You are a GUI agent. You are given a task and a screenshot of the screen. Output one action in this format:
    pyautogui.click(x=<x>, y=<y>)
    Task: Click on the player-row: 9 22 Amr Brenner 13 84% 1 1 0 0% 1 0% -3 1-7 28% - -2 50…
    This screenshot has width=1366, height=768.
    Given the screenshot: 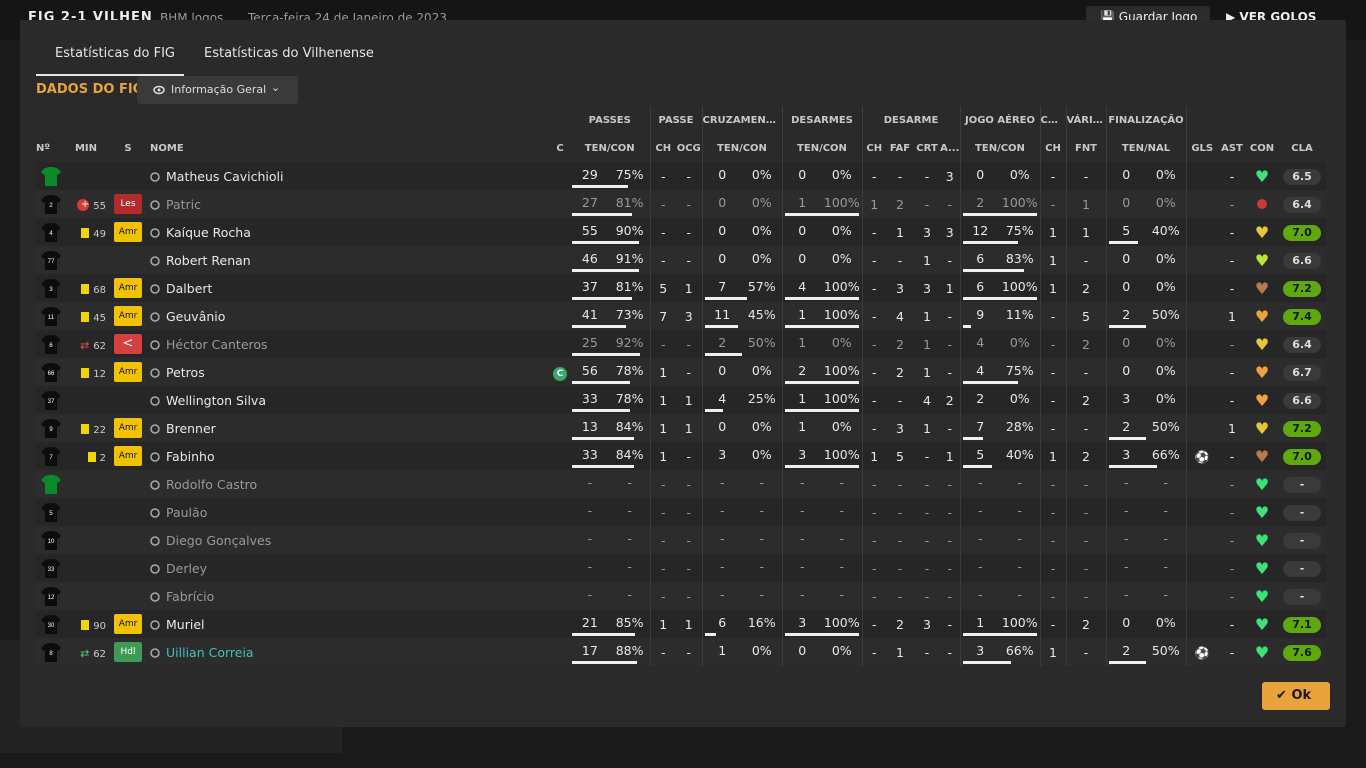 What is the action you would take?
    pyautogui.click(x=681, y=428)
    